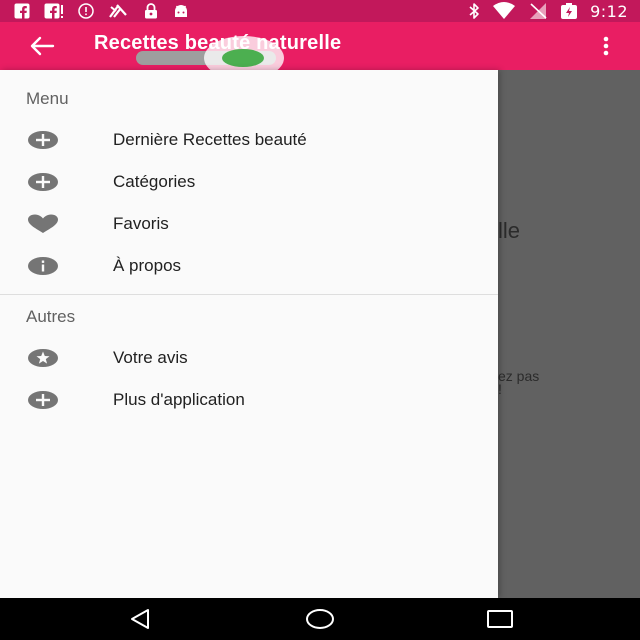  Describe the element at coordinates (151, 11) in the screenshot. I see `lock-icon` at that location.